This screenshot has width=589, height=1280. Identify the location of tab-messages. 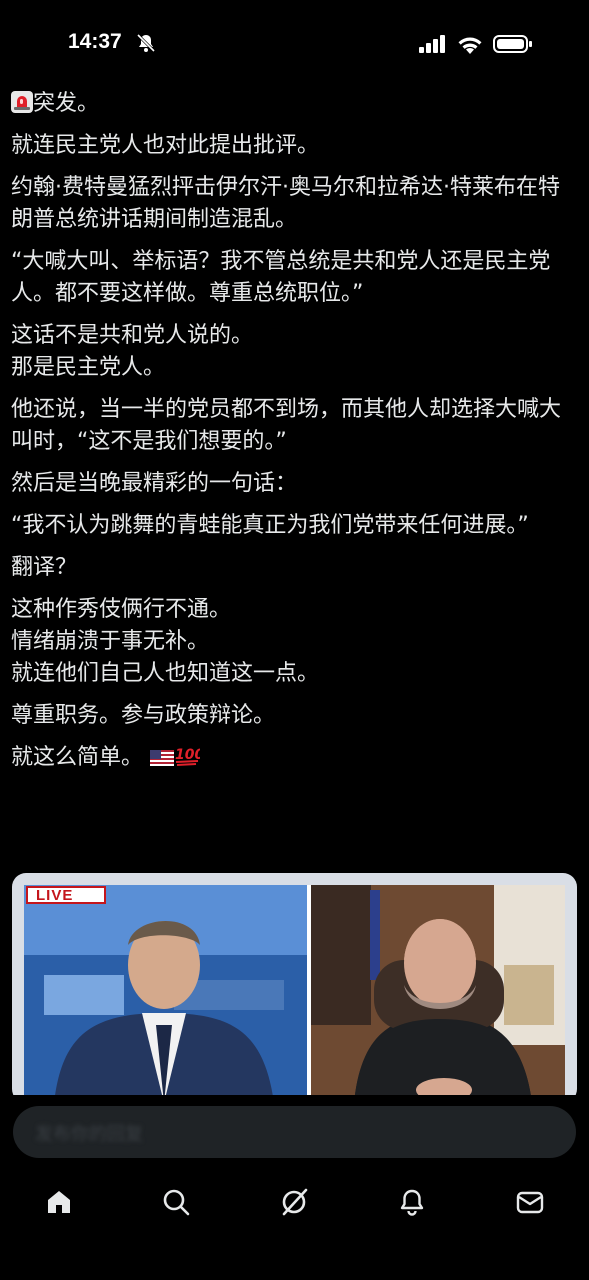
(530, 1202).